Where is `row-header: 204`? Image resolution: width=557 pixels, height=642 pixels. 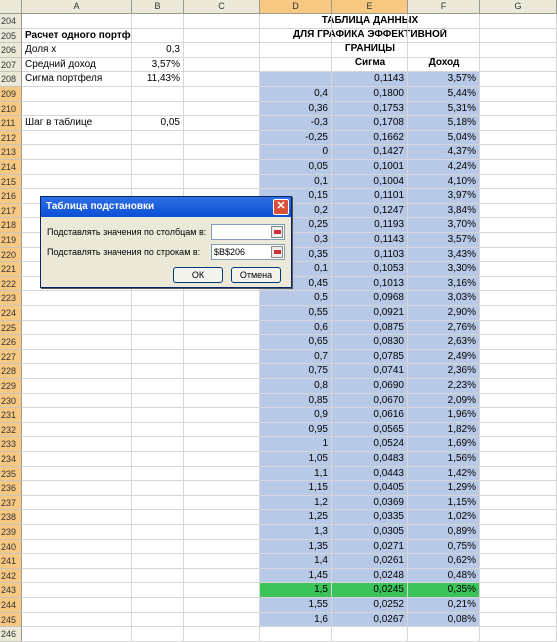
row-header: 204 is located at coordinates (11, 21).